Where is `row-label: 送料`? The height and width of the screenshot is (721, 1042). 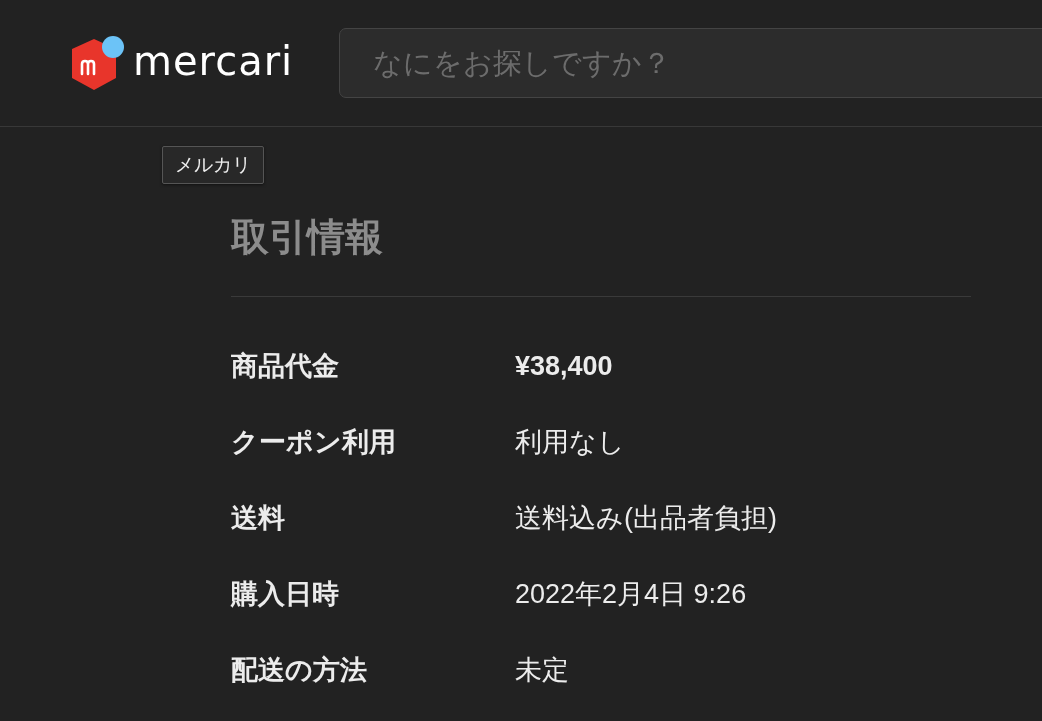 row-label: 送料 is located at coordinates (258, 518).